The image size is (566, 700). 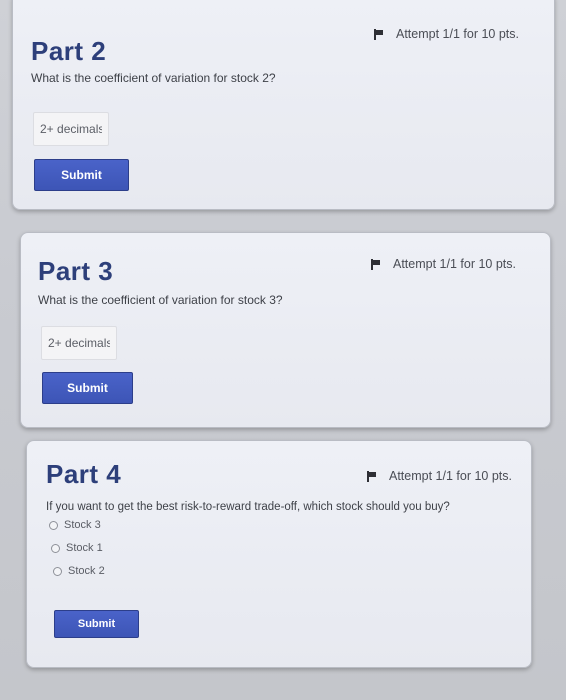 I want to click on radio-option-stock-1: Stock 1, so click(x=77, y=548).